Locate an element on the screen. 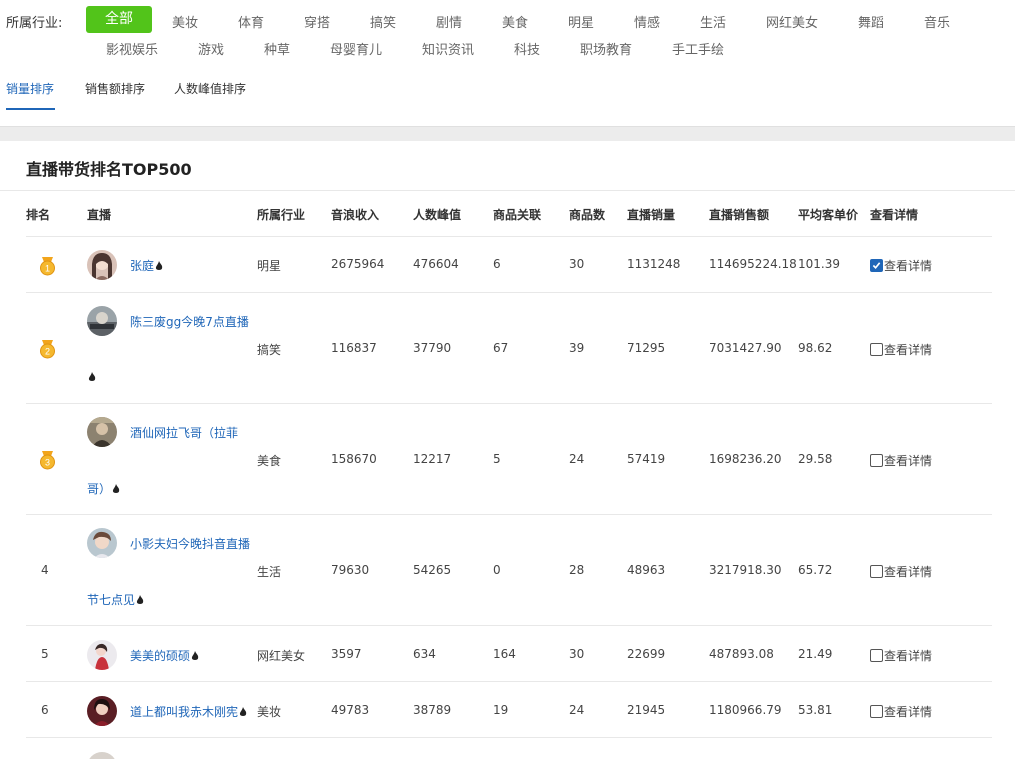 This screenshot has height=759, width=1015. industry-tag: 体育 is located at coordinates (251, 21).